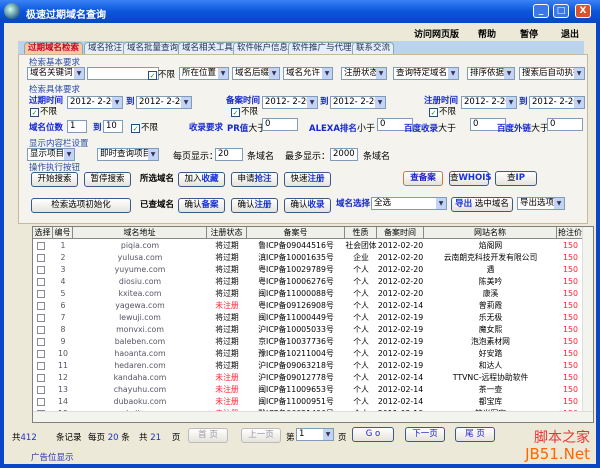 The image size is (600, 468). What do you see at coordinates (244, 111) in the screenshot?
I see `icp-unlimited-checkbox: ✓ 不限` at bounding box center [244, 111].